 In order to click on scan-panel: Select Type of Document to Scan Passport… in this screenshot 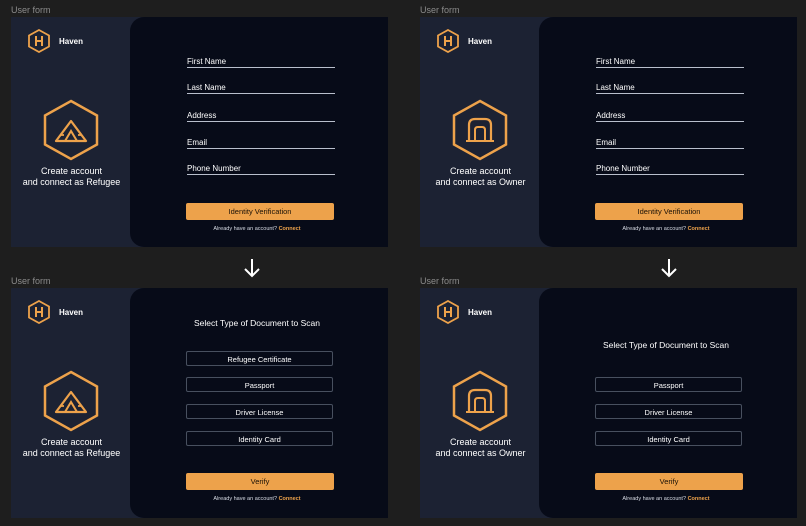, I will do `click(668, 403)`.